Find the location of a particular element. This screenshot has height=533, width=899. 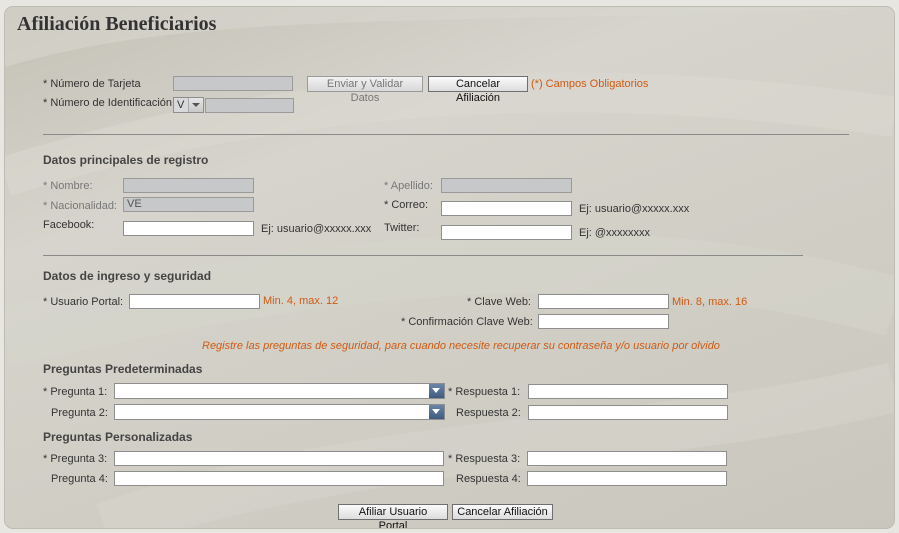

twitter-input is located at coordinates (506, 232).